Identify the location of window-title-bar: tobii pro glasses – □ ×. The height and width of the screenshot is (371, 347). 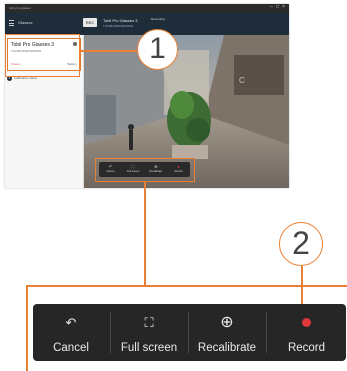
(147, 8).